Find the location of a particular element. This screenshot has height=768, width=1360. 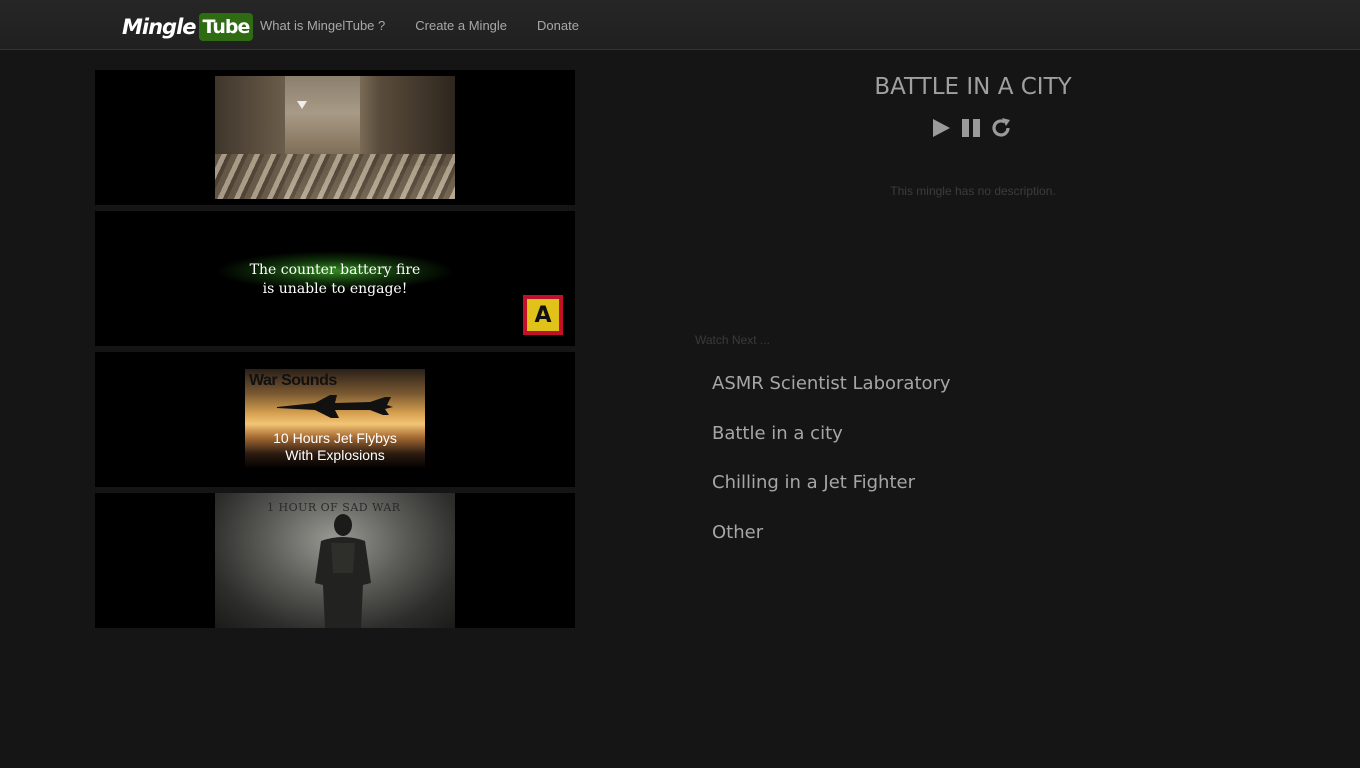

ruined-city-thumbnail is located at coordinates (335, 137).